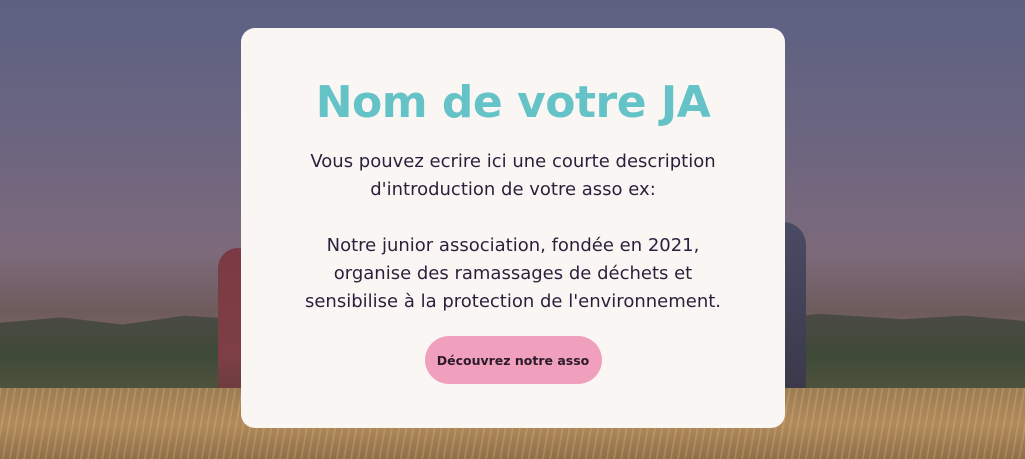  I want to click on example-line: organise des ramassages de déchets et, so click(513, 273).